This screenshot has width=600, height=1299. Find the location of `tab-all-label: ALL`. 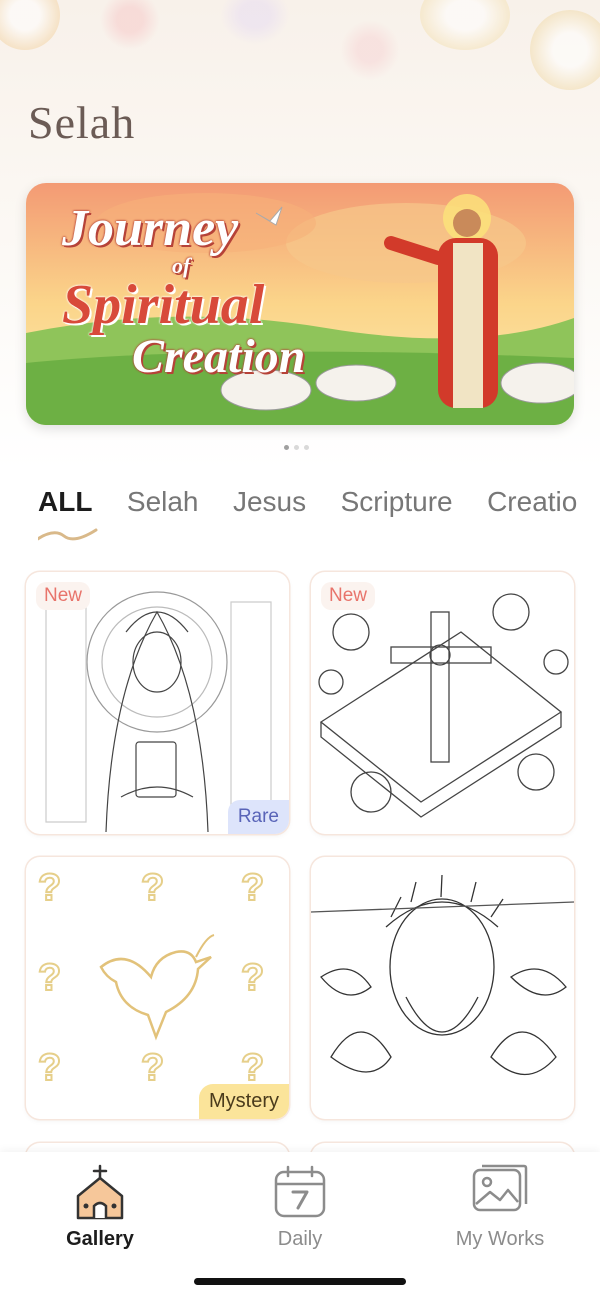

tab-all-label: ALL is located at coordinates (65, 501).